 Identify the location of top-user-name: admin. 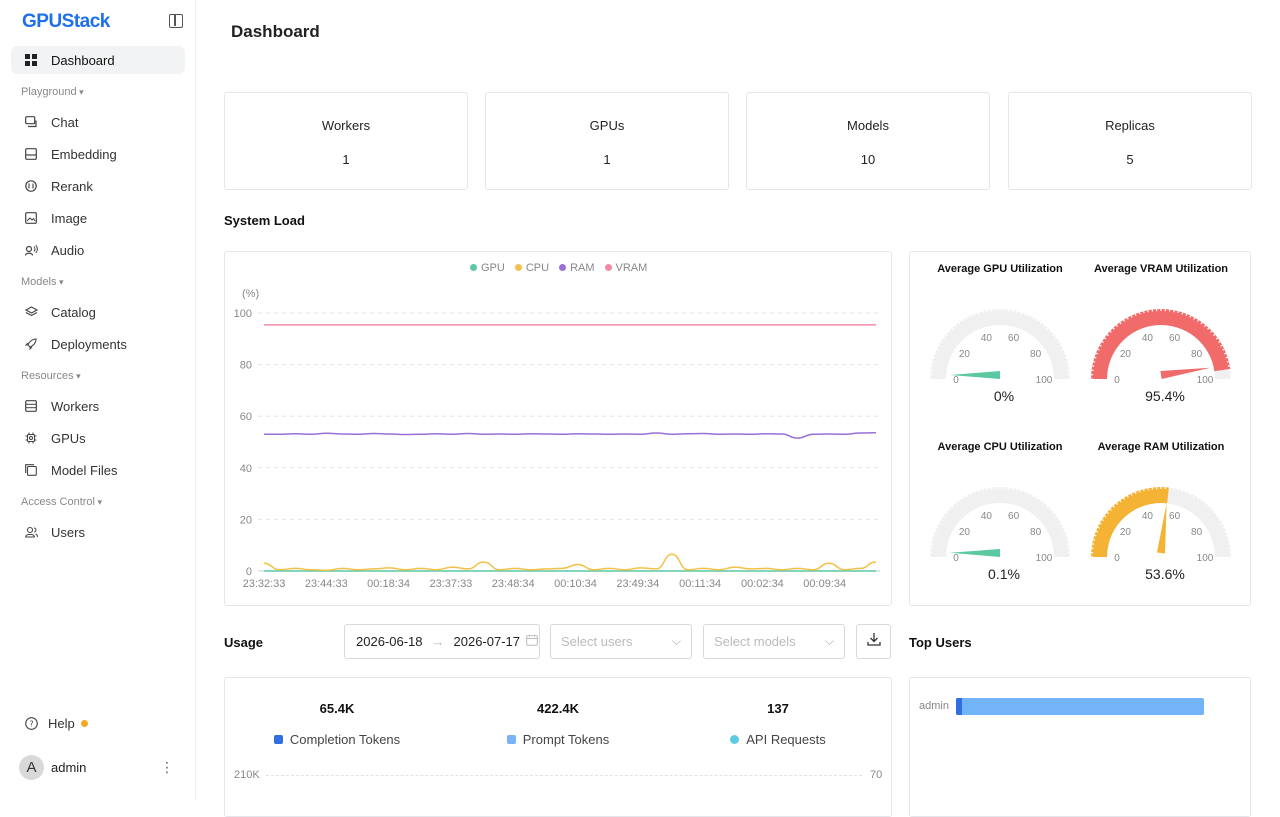
(934, 706).